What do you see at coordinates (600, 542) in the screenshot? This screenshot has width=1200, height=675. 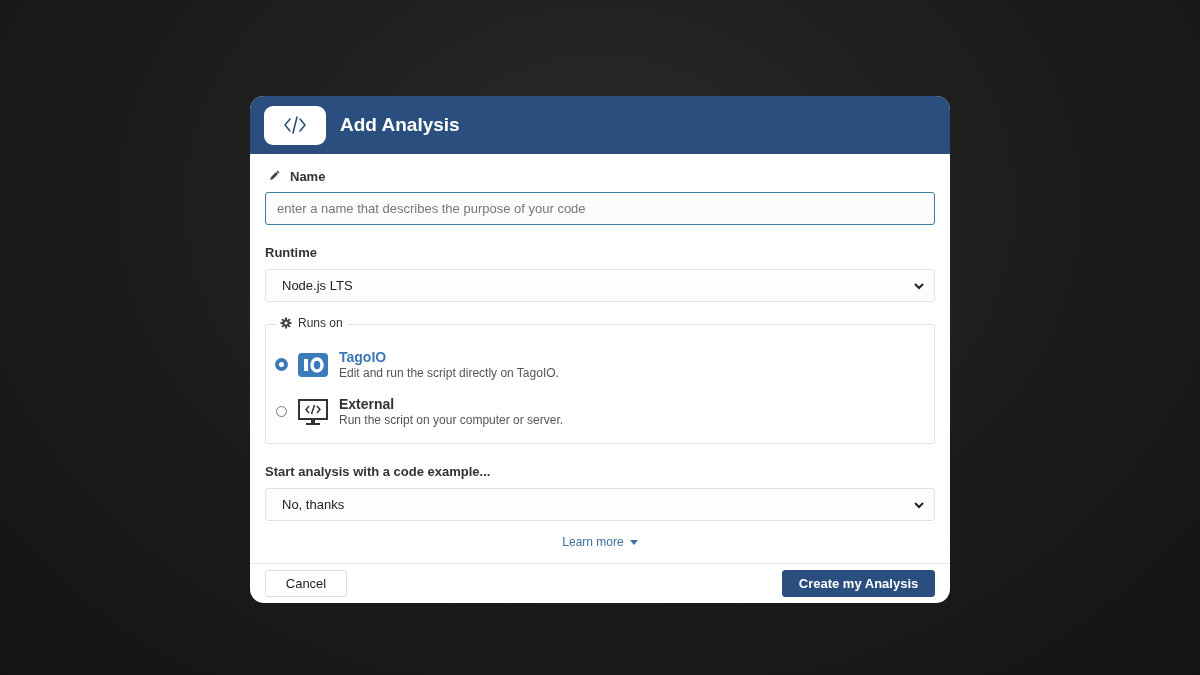 I see `learn-more-link: Learn more` at bounding box center [600, 542].